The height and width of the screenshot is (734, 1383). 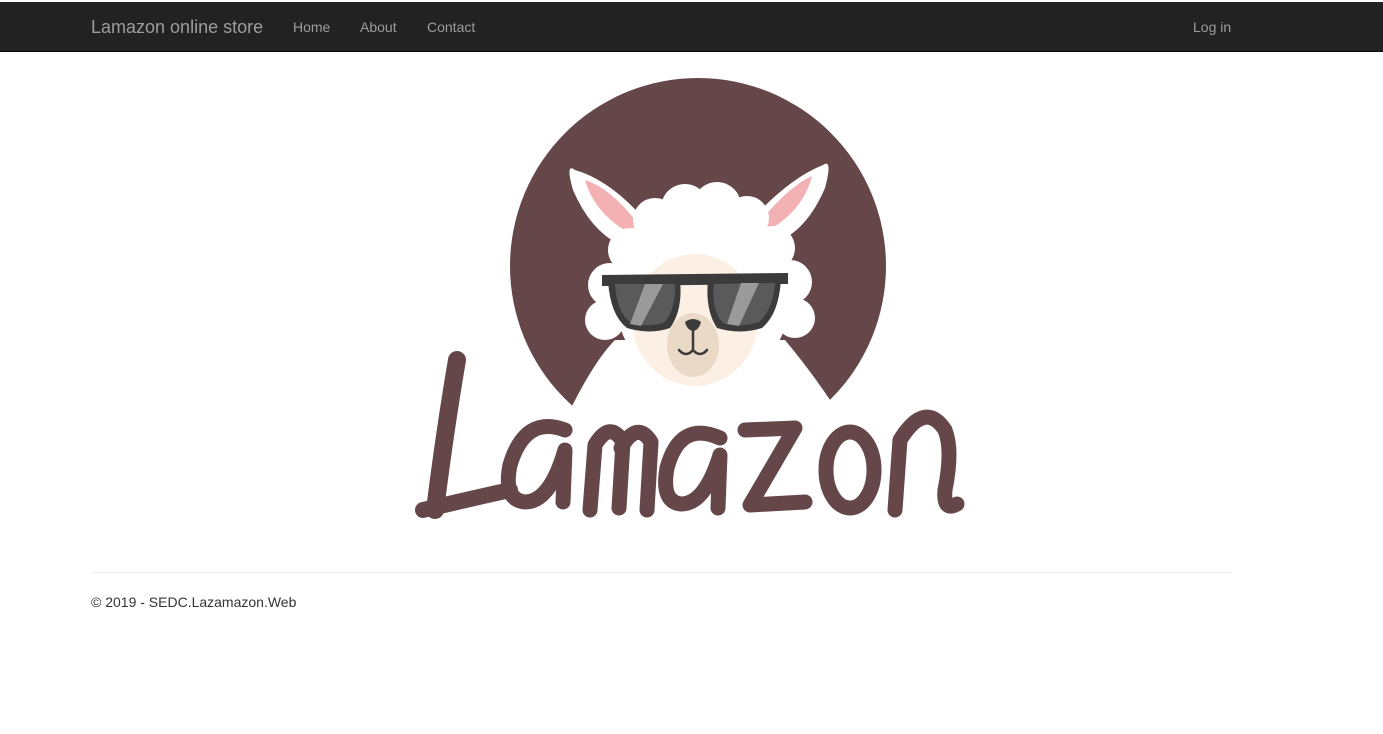 What do you see at coordinates (177, 27) in the screenshot?
I see `brand-link: Lamazon online store` at bounding box center [177, 27].